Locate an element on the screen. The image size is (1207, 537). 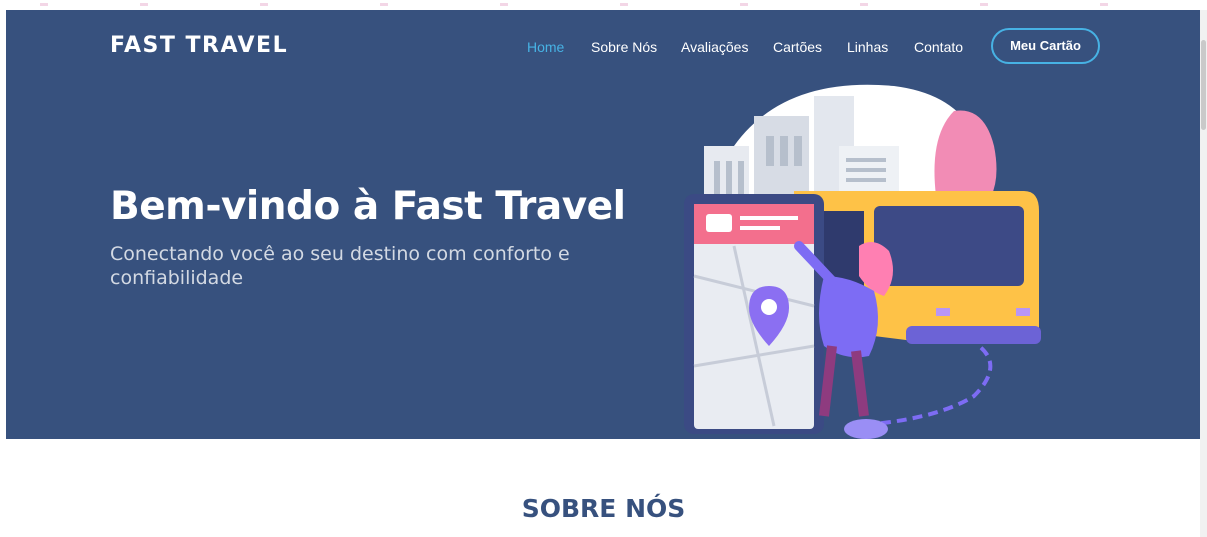
nav-contato: Contato is located at coordinates (938, 47).